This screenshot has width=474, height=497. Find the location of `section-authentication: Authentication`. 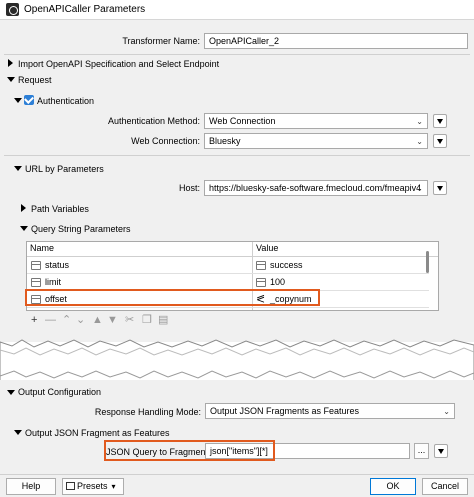

section-authentication: Authentication is located at coordinates (66, 101).